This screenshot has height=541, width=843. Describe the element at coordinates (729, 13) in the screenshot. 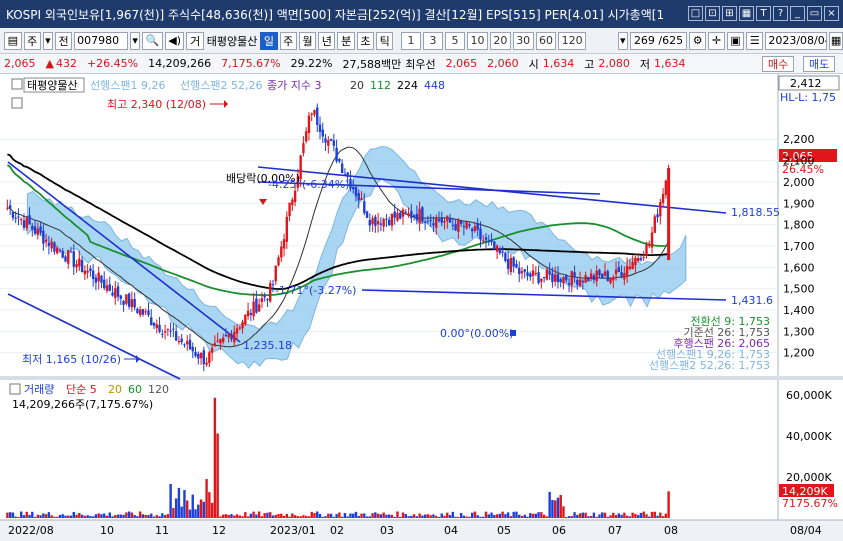

I see `grid-icon: ⊞` at that location.